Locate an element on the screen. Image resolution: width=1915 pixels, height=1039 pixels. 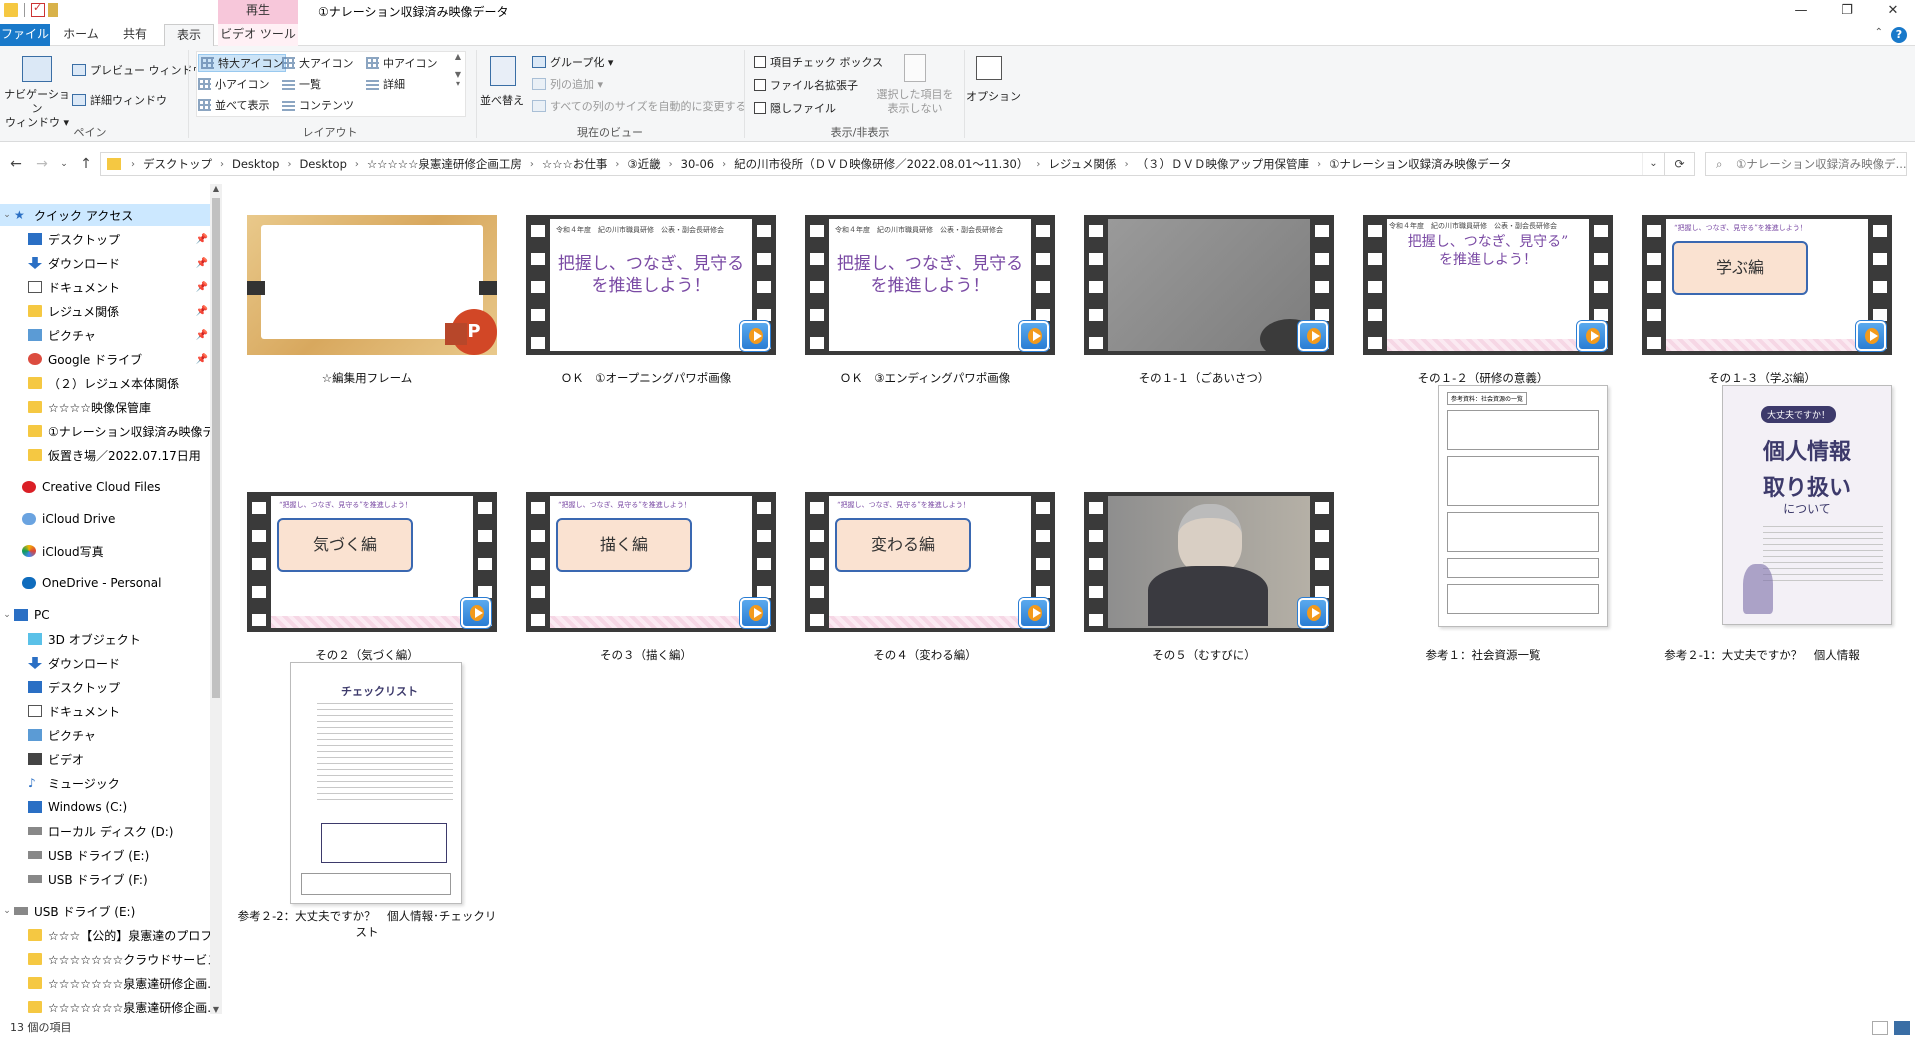
nav-item-google-drive: Google ドライブ 📌 is located at coordinates (105, 359).